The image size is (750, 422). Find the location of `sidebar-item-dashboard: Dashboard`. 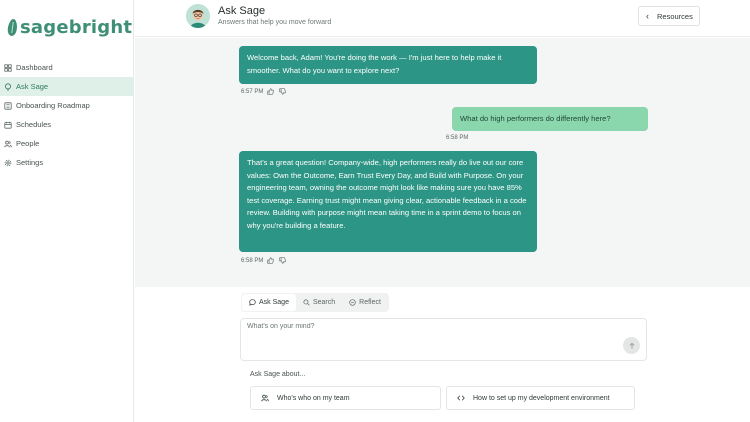

sidebar-item-dashboard: Dashboard is located at coordinates (66, 67).